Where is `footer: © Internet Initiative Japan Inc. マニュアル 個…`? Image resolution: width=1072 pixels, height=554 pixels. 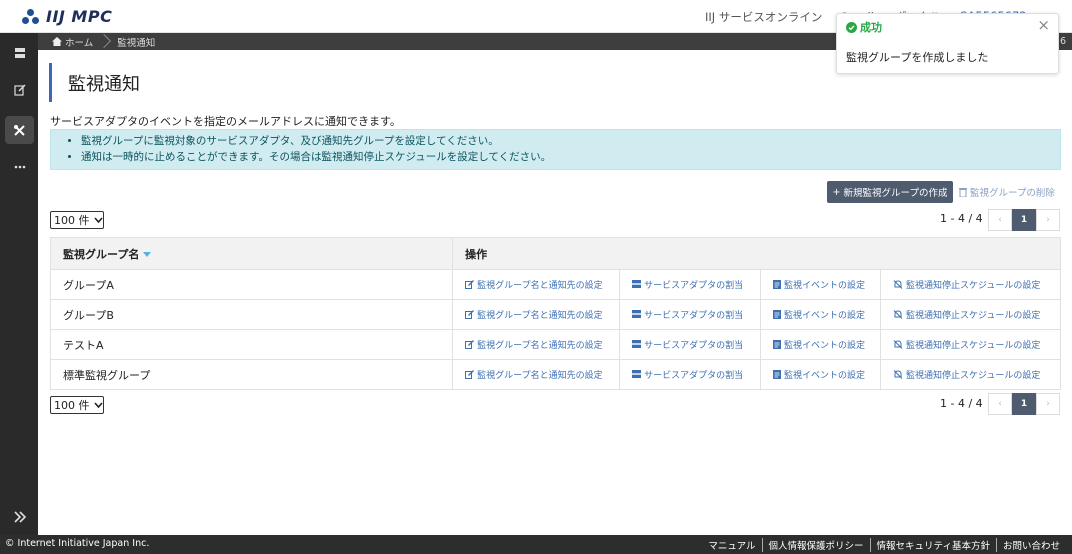 footer: © Internet Initiative Japan Inc. マニュアル 個… is located at coordinates (536, 544).